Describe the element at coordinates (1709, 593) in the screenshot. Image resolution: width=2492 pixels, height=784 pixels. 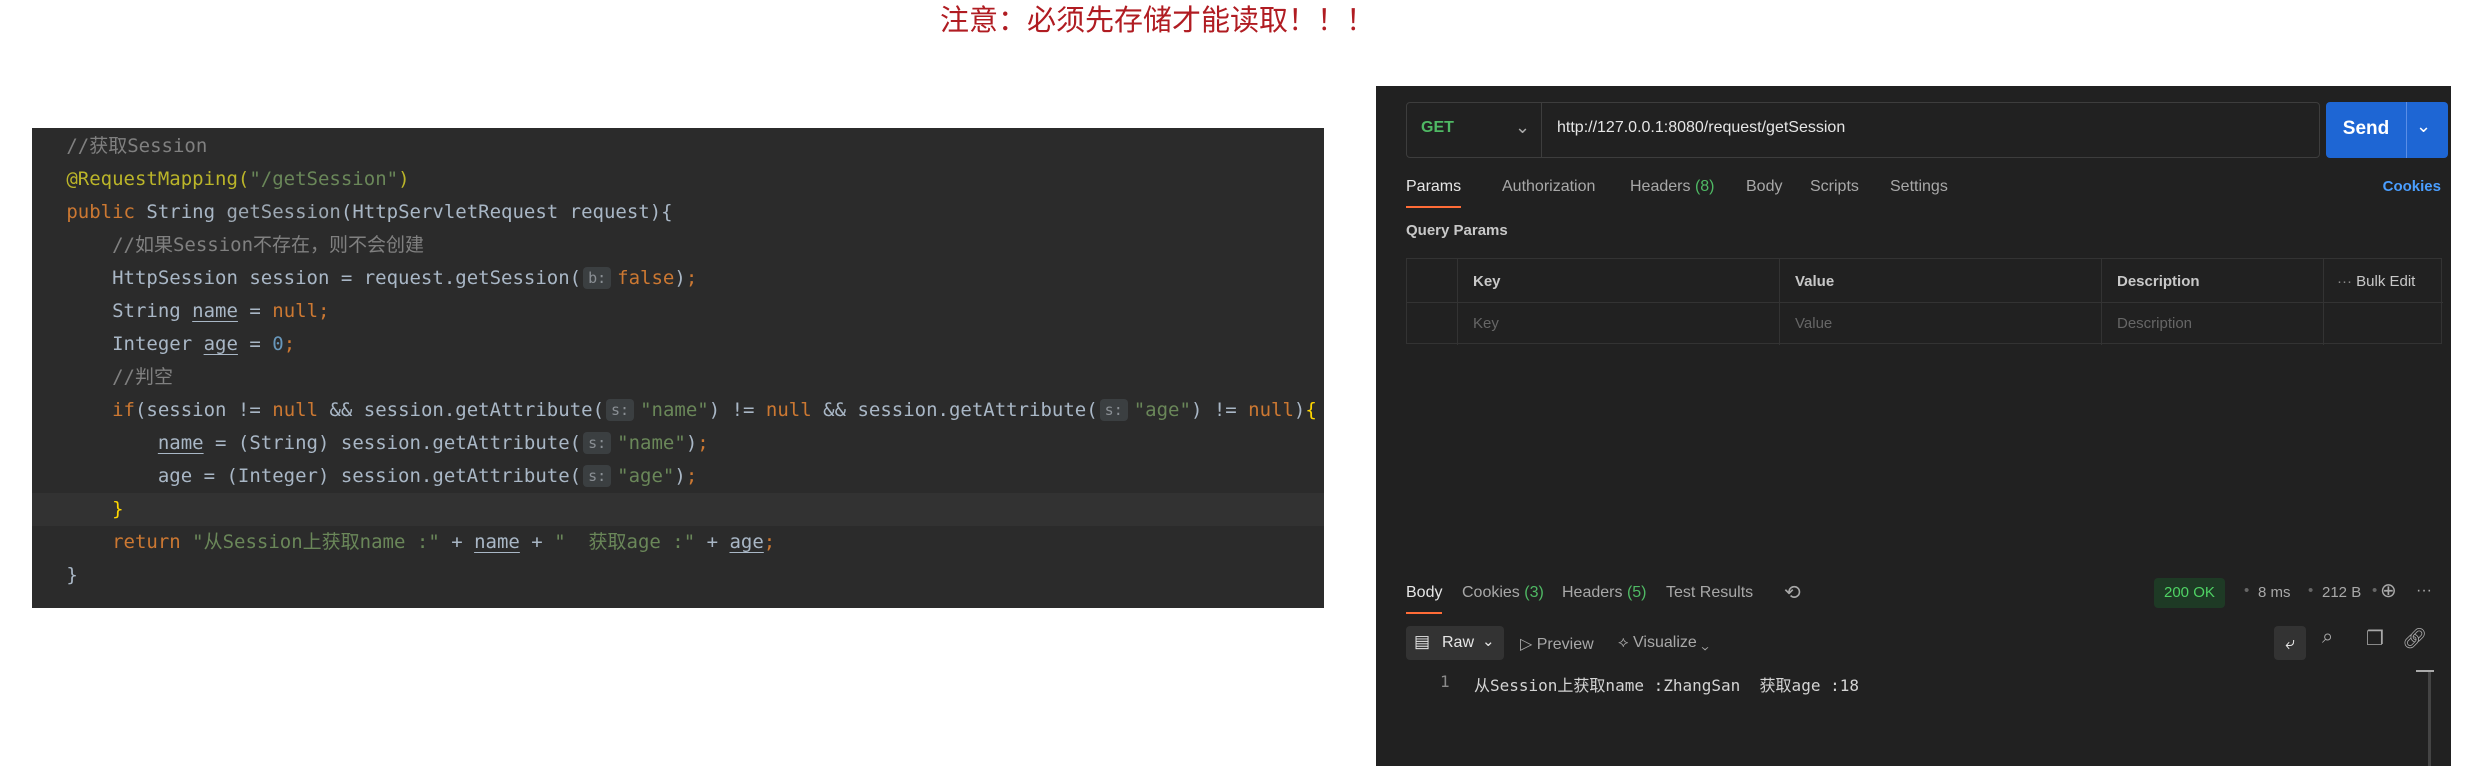
I see `tab-test-results: Test Results` at that location.